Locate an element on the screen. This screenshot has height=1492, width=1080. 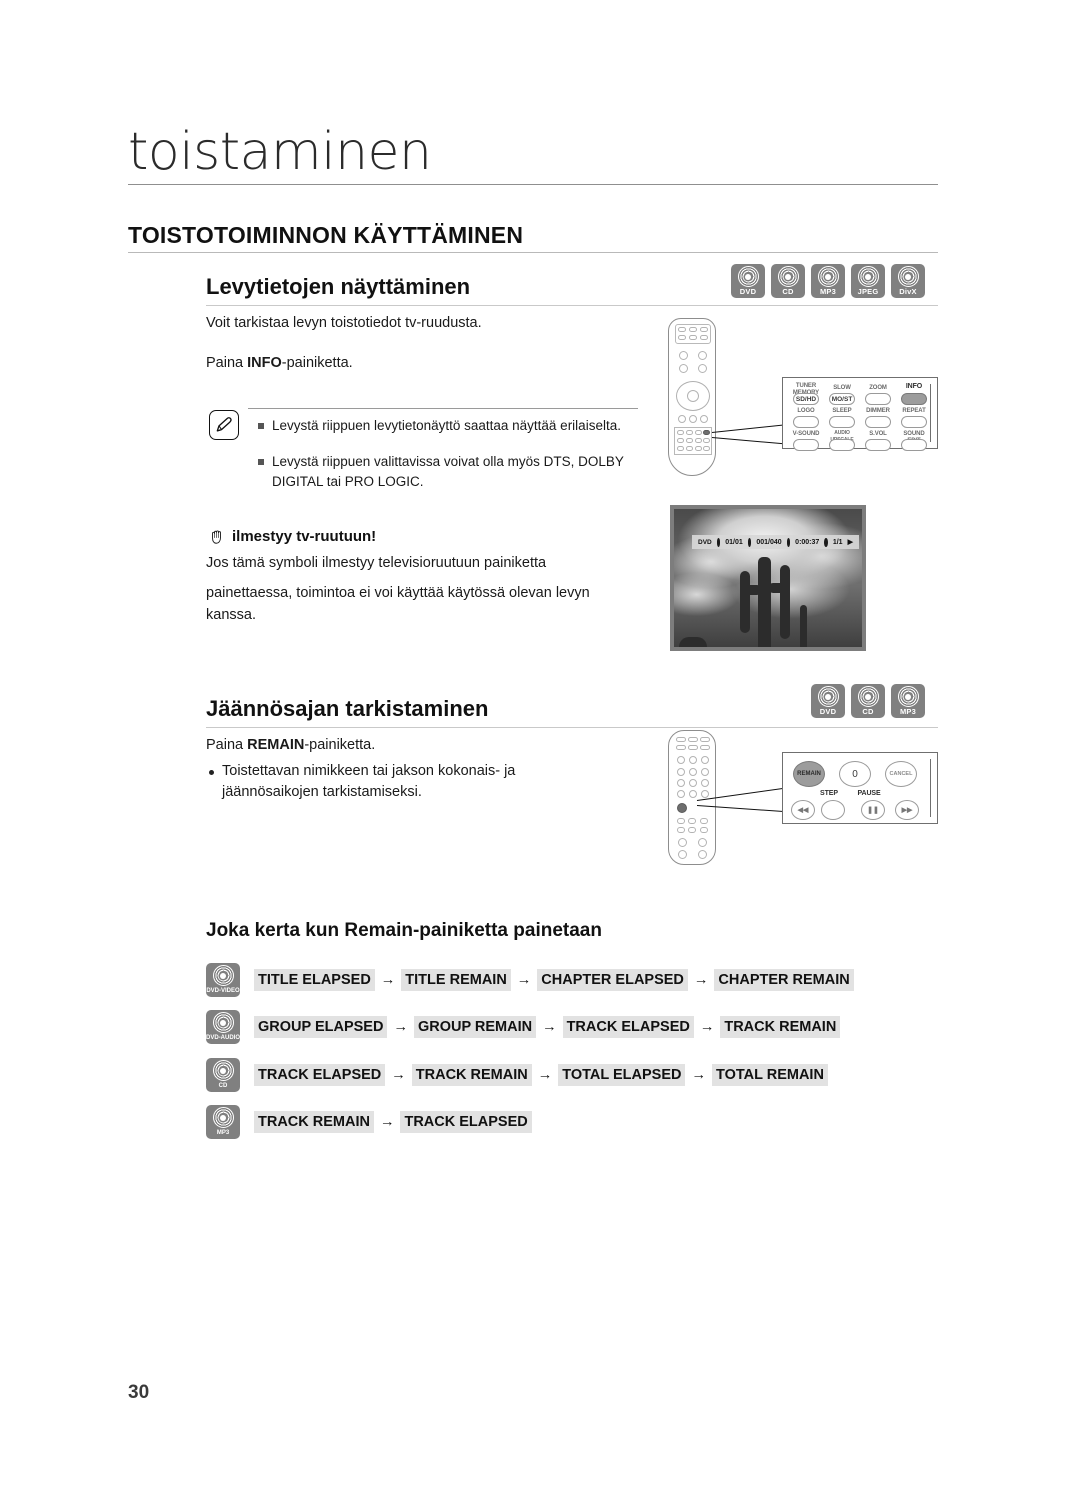
callout-label-repeat: REPEAT is located at coordinates (914, 411).